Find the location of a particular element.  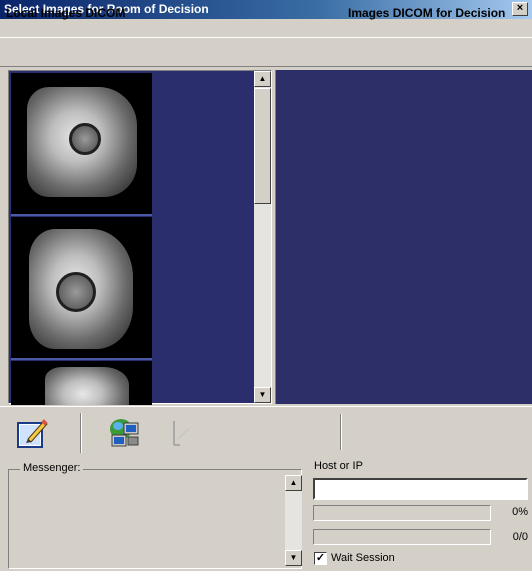

edit-document-icon is located at coordinates (33, 433).